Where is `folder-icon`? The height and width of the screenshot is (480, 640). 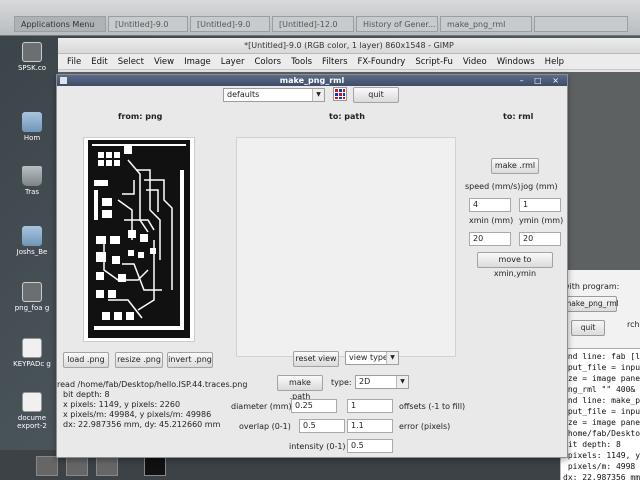 folder-icon is located at coordinates (32, 236).